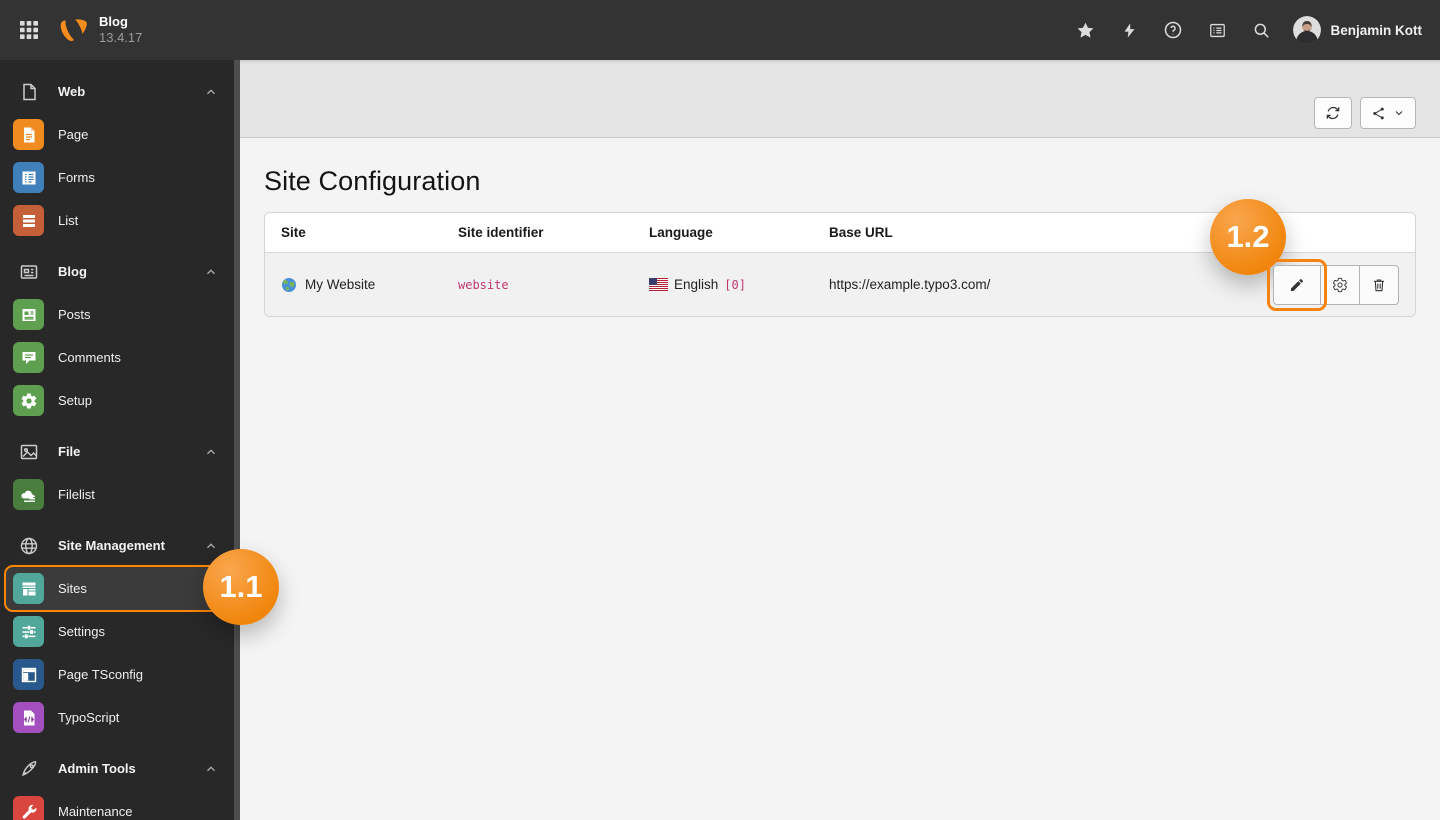 The width and height of the screenshot is (1440, 820). I want to click on sidebar-item-maintenance: Maintenance, so click(119, 805).